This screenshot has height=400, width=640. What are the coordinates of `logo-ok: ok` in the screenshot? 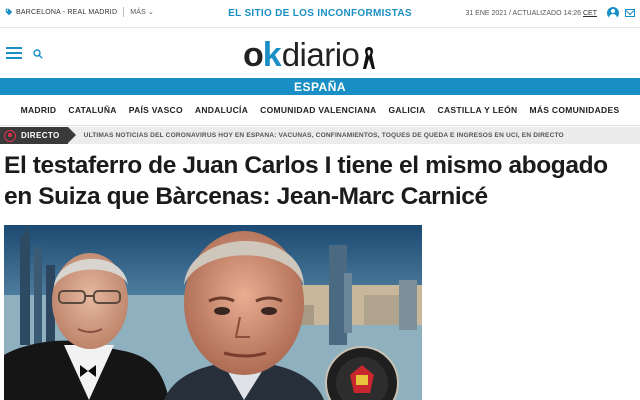 It's located at (262, 55).